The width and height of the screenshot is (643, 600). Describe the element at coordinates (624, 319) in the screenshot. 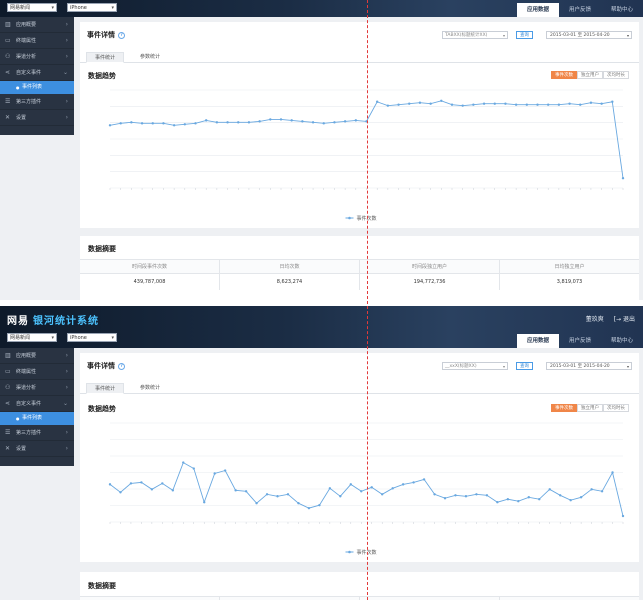

I see `logout-link: [→ 退出` at that location.